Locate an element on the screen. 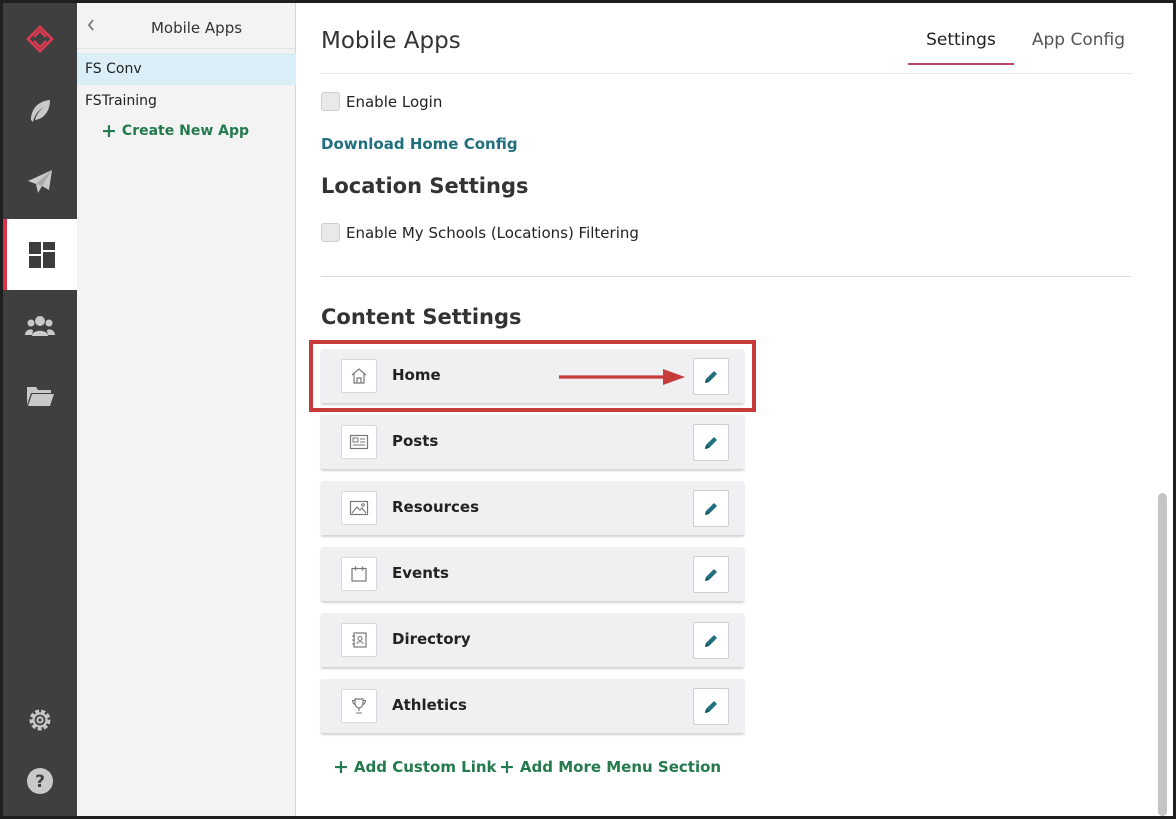 The image size is (1176, 819). location-settings-title: Location Settings is located at coordinates (425, 186).